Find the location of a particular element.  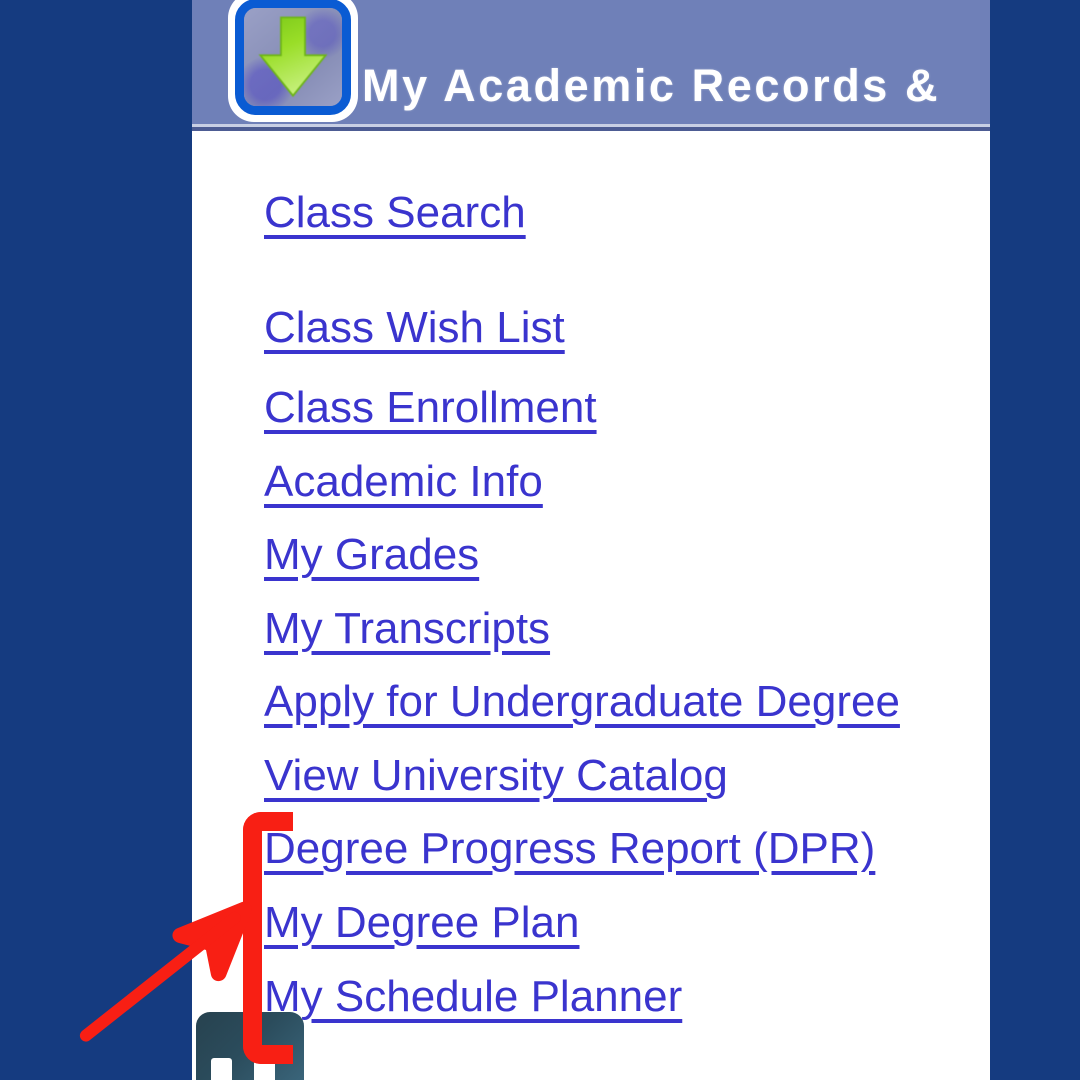

page-title: My Academic Records & is located at coordinates (651, 85).